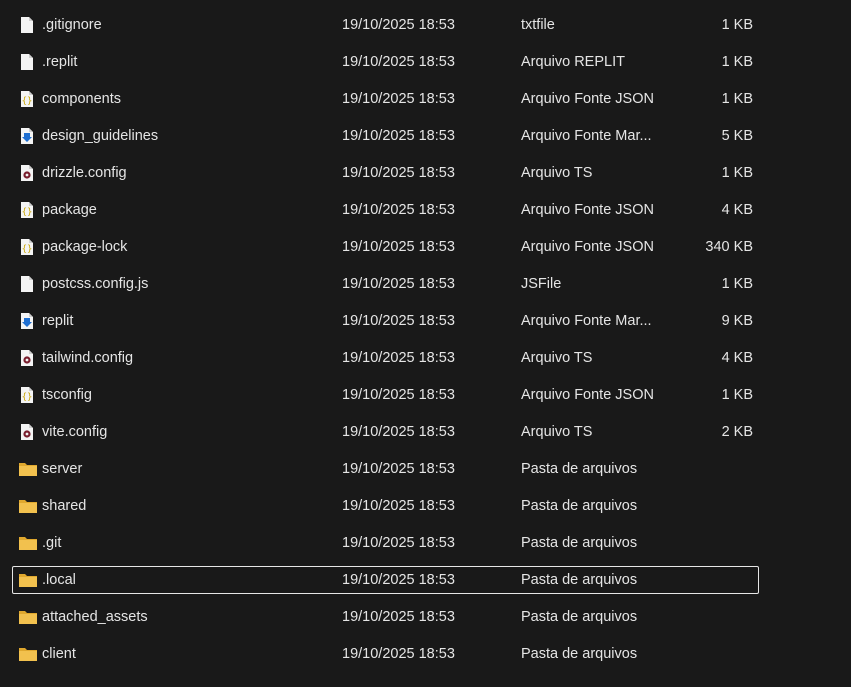 Image resolution: width=851 pixels, height=687 pixels. I want to click on file-name: .git, so click(52, 543).